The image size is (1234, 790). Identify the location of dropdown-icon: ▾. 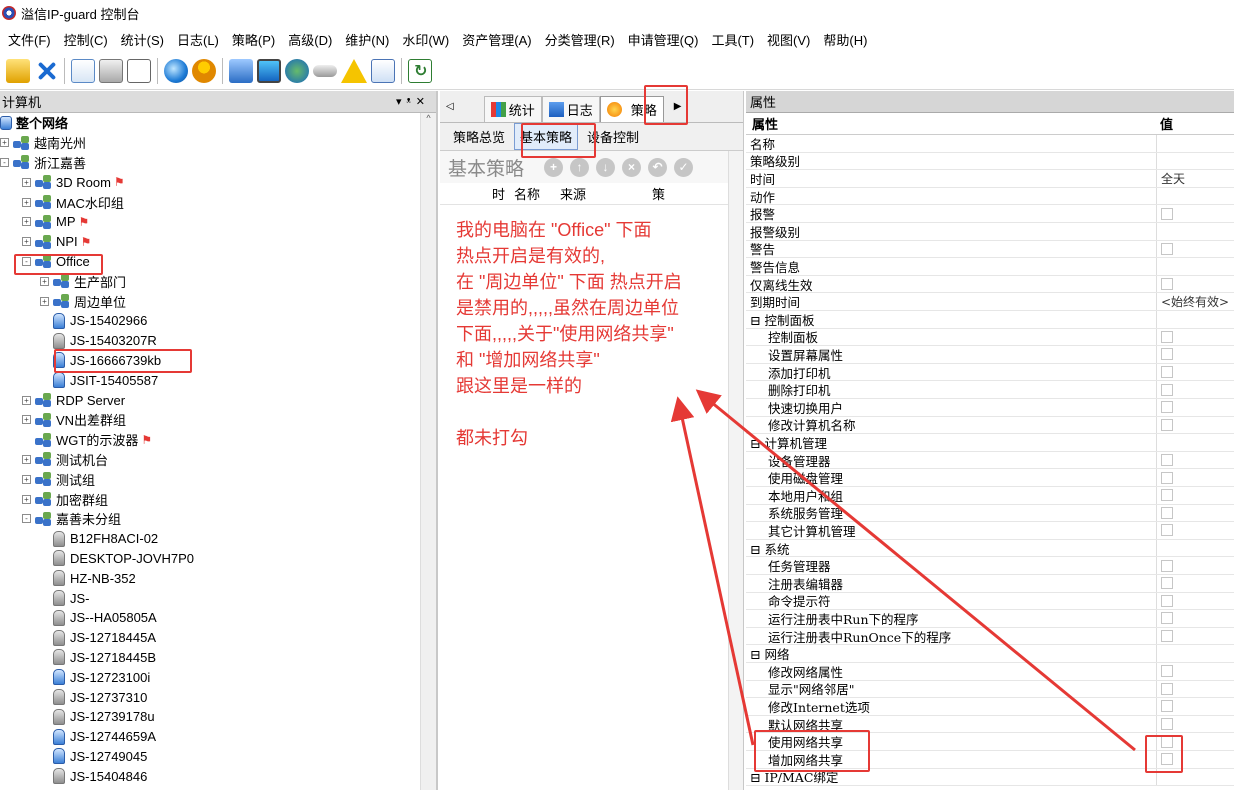
(401, 102).